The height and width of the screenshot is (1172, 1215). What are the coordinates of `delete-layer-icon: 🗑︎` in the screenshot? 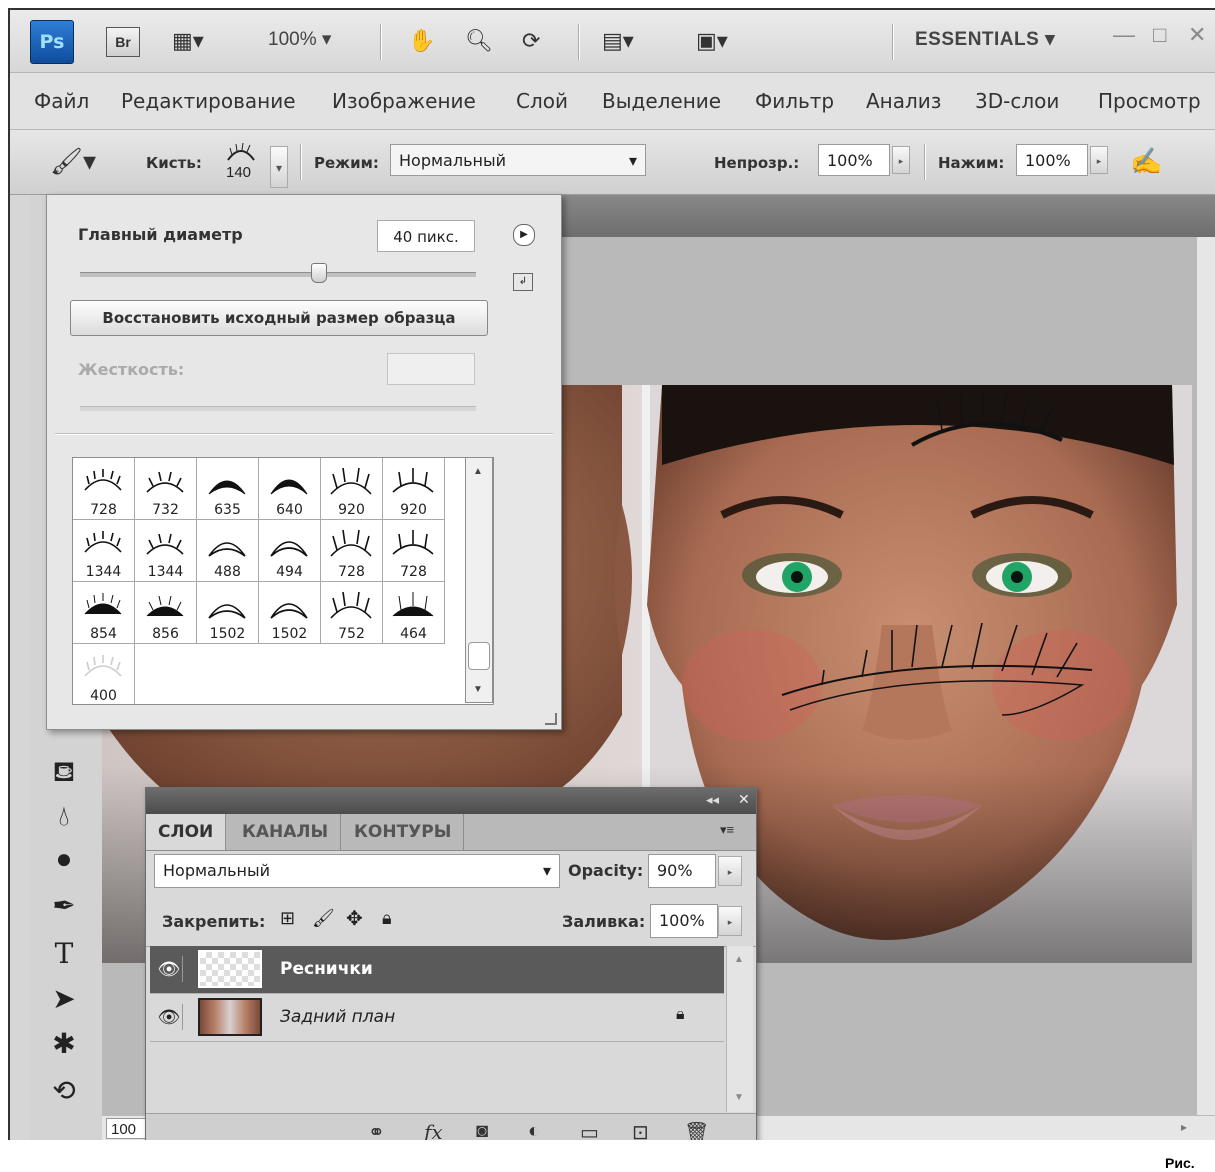 It's located at (696, 1130).